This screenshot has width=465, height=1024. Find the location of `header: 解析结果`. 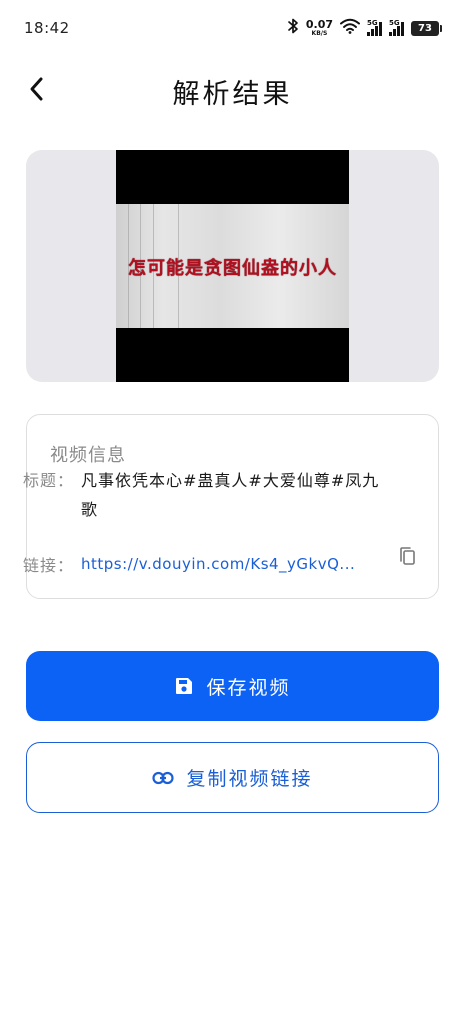

header: 解析结果 is located at coordinates (232, 89).